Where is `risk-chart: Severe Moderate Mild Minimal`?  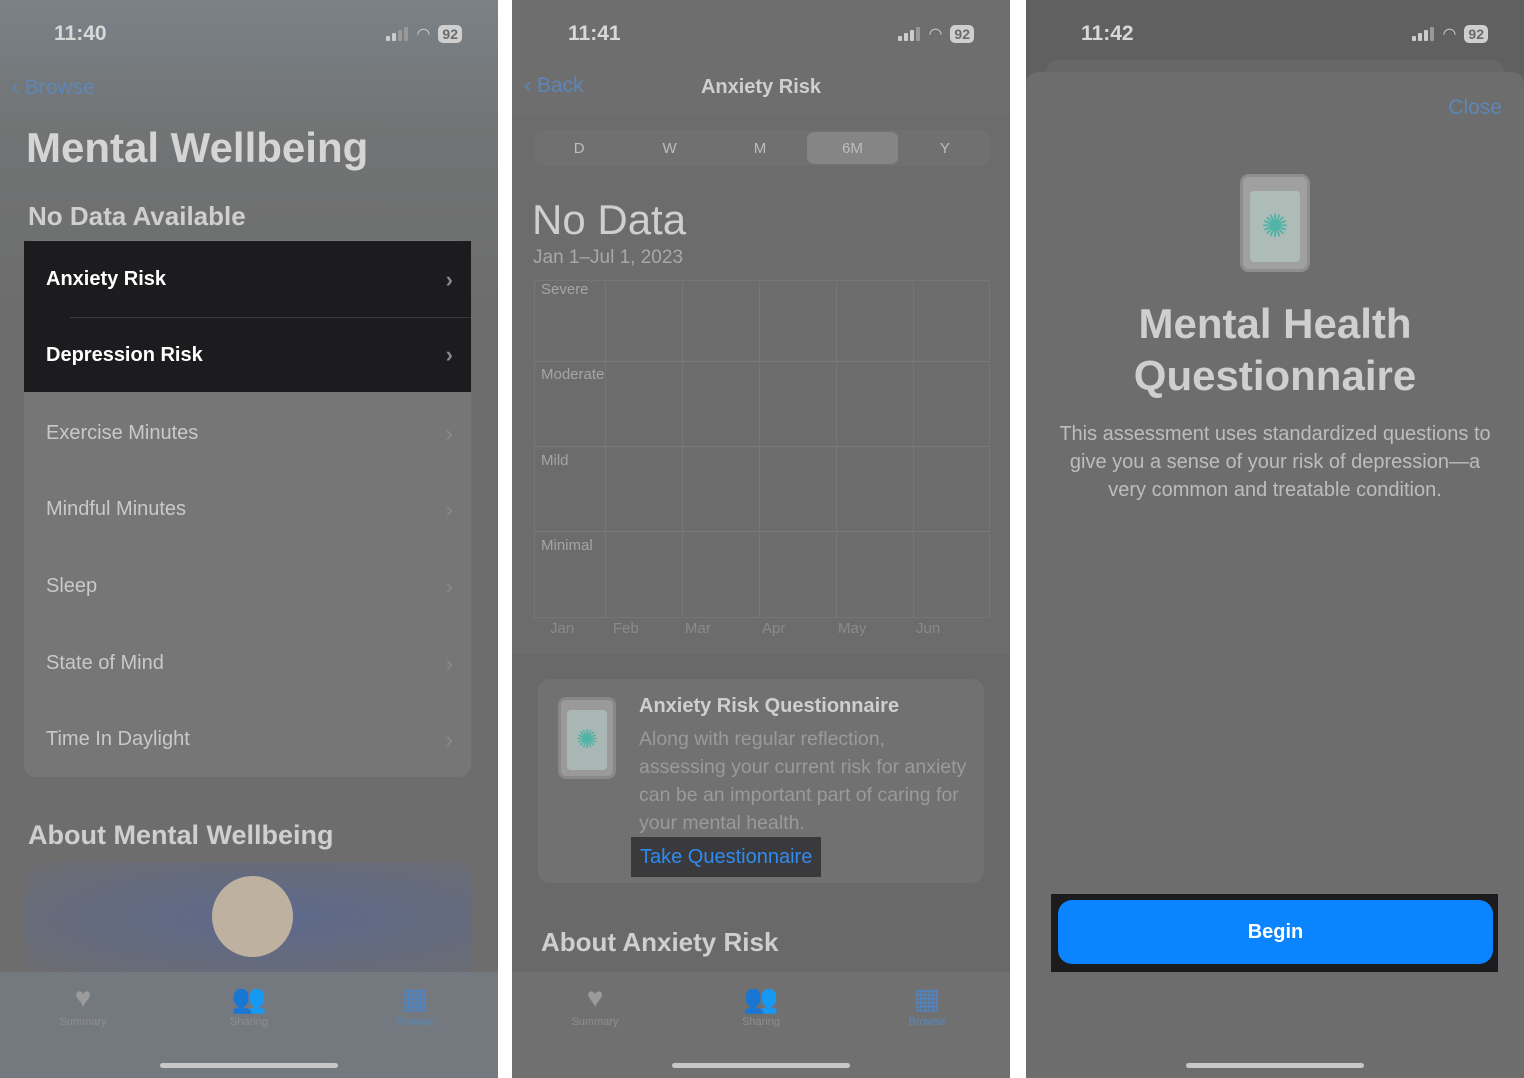
risk-chart: Severe Moderate Mild Minimal is located at coordinates (762, 449).